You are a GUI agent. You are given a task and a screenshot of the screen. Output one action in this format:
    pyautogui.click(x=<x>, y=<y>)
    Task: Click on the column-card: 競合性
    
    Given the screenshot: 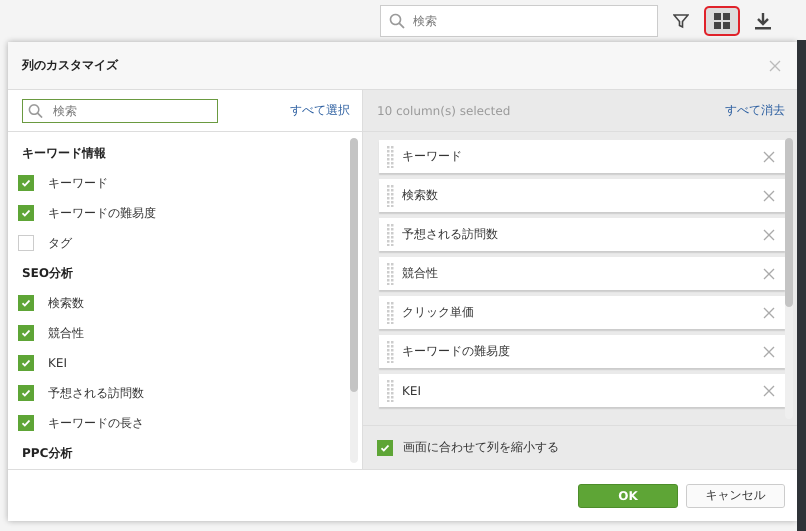 What is the action you would take?
    pyautogui.click(x=582, y=273)
    